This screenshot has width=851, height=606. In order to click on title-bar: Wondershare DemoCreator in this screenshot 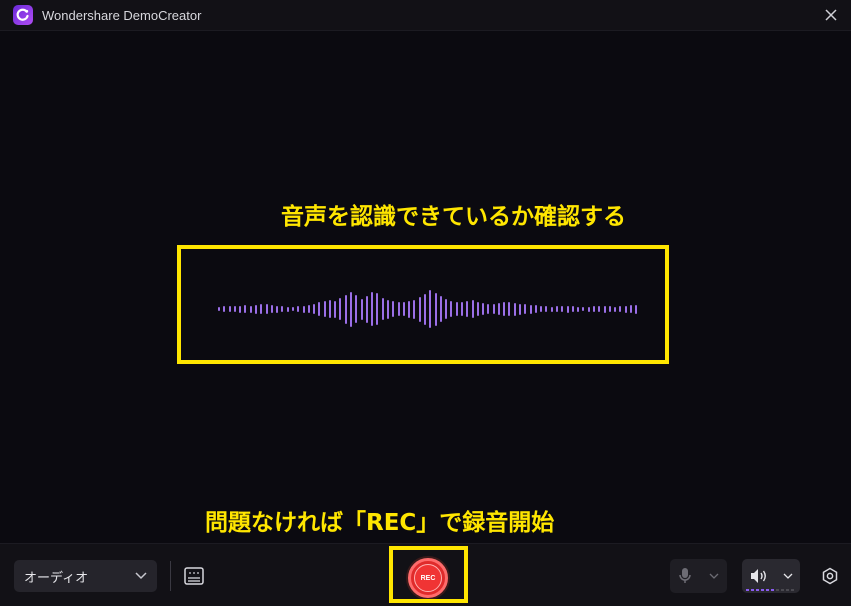, I will do `click(425, 15)`.